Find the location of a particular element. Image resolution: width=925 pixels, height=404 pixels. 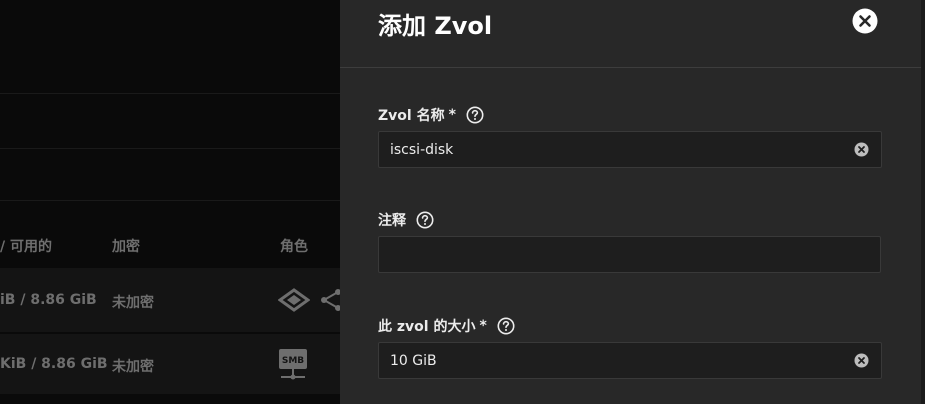

zvol-name-field is located at coordinates (630, 149).